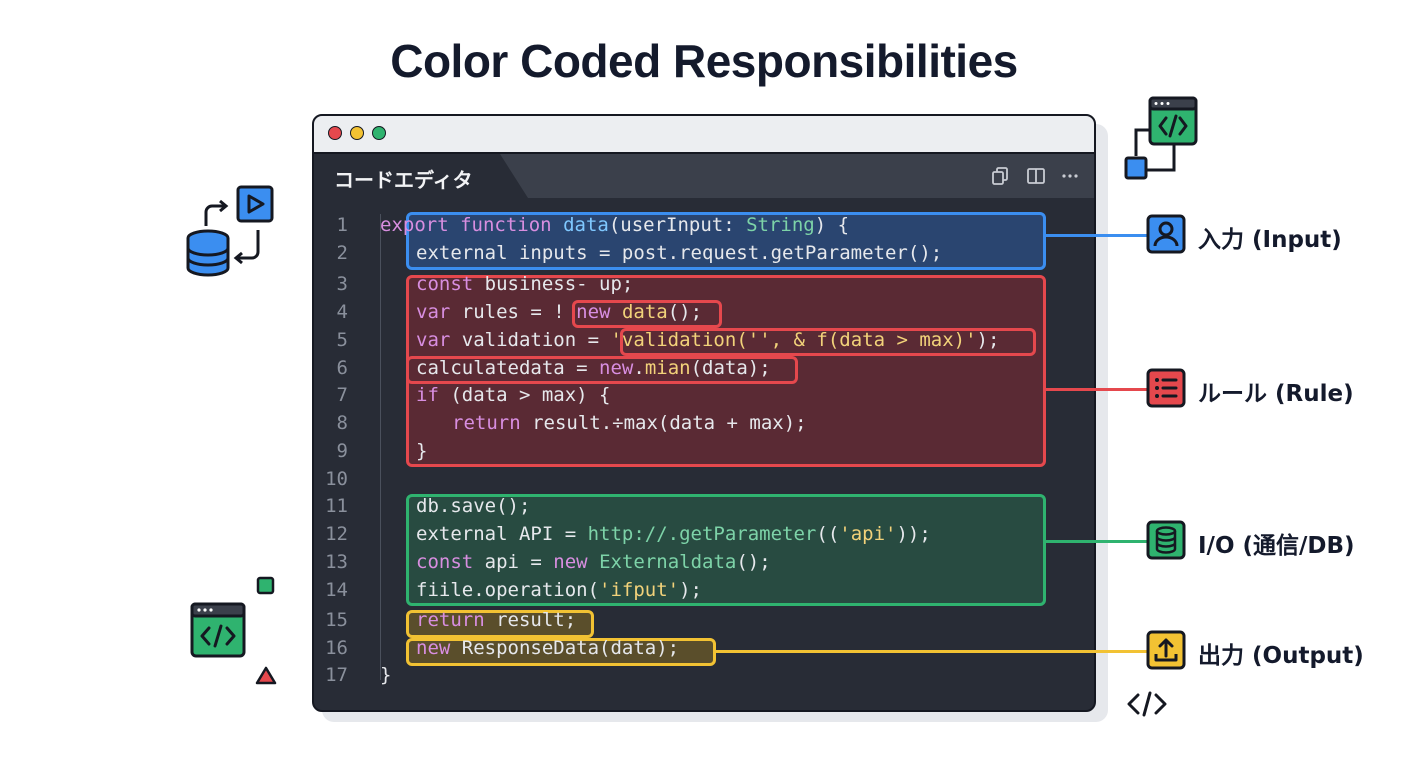  What do you see at coordinates (1096, 541) in the screenshot?
I see `io-connector` at bounding box center [1096, 541].